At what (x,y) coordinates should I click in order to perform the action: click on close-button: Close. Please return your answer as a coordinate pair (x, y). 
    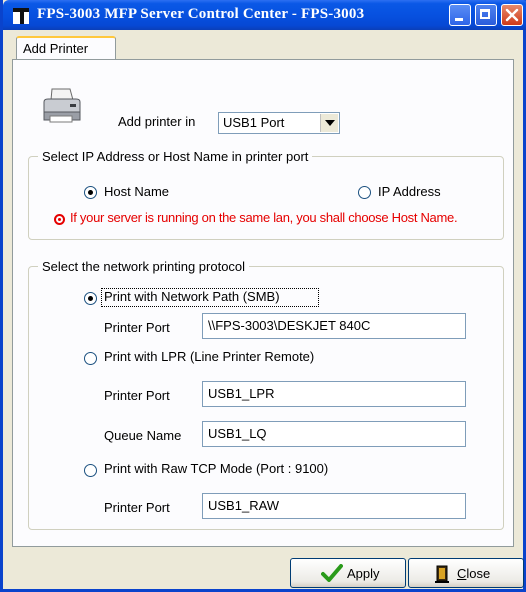
    Looking at the image, I should click on (466, 573).